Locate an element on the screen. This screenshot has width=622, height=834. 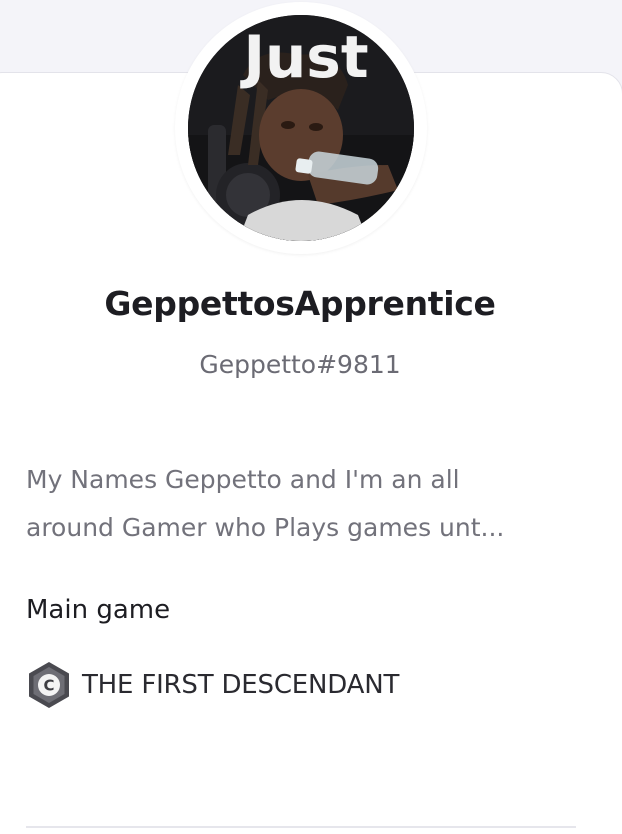
username: GeppettosApprentice is located at coordinates (300, 303).